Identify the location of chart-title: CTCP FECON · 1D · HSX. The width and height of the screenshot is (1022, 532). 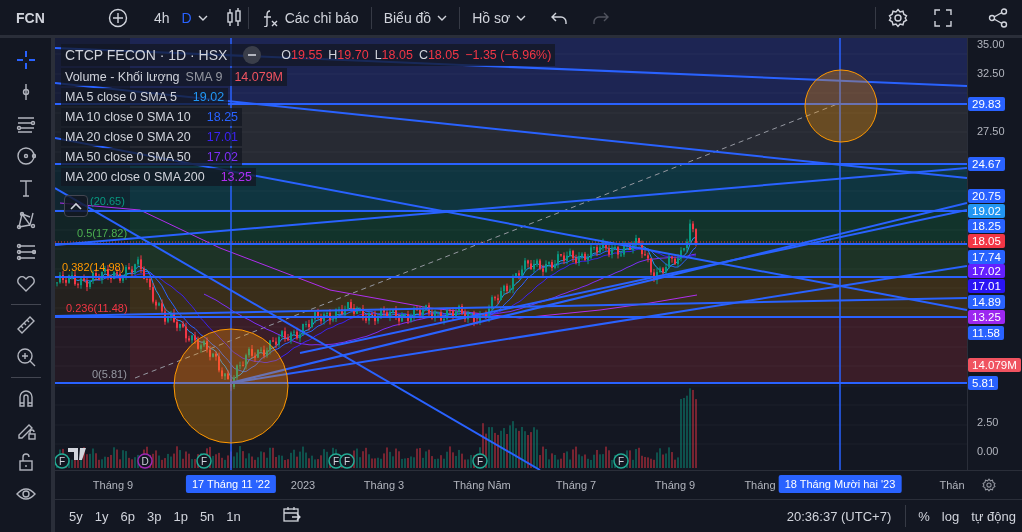
(146, 55).